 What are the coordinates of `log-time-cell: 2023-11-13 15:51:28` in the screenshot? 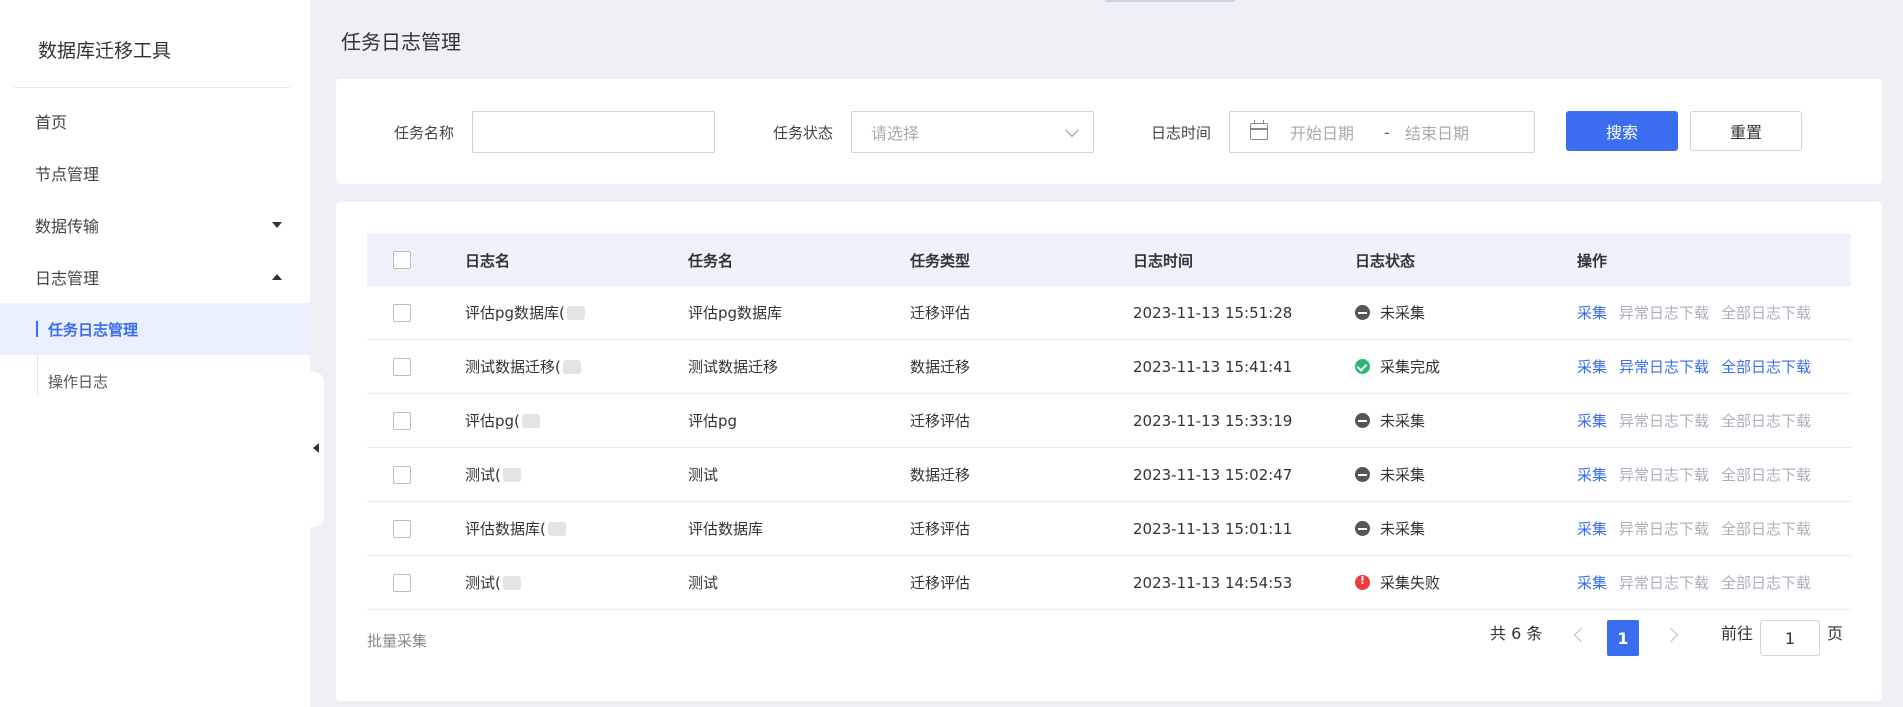 It's located at (1213, 312).